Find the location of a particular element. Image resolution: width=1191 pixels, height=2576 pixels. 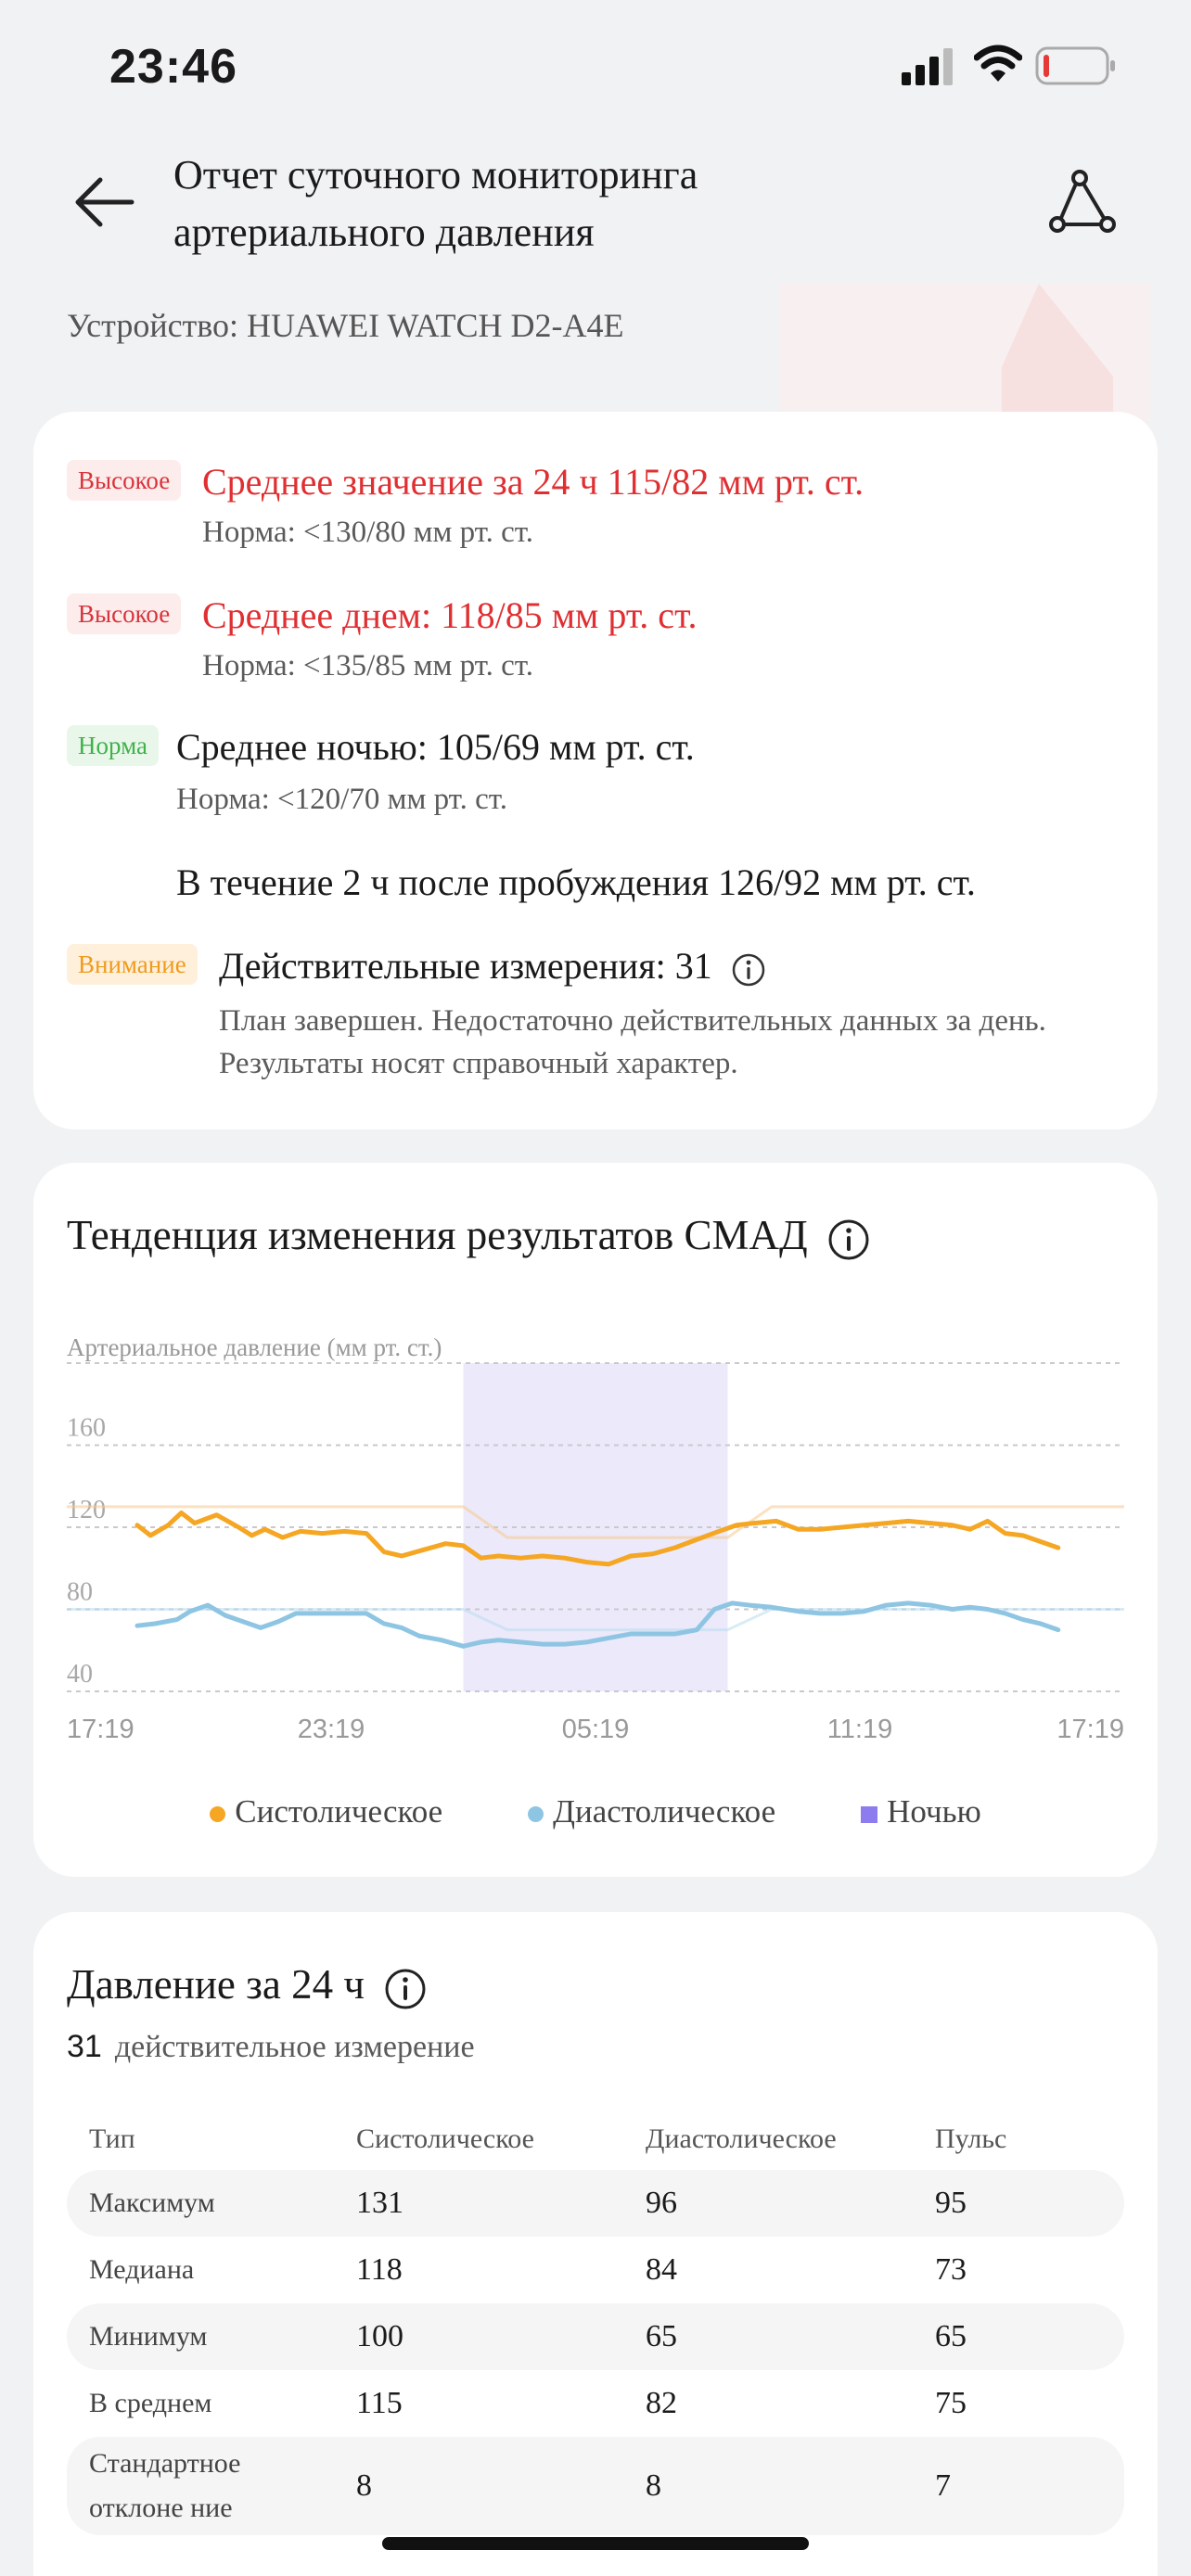

background-decoration is located at coordinates (964, 353).